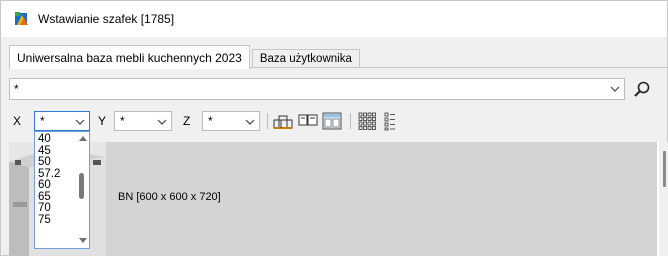 The image size is (668, 256). I want to click on search-button, so click(642, 90).